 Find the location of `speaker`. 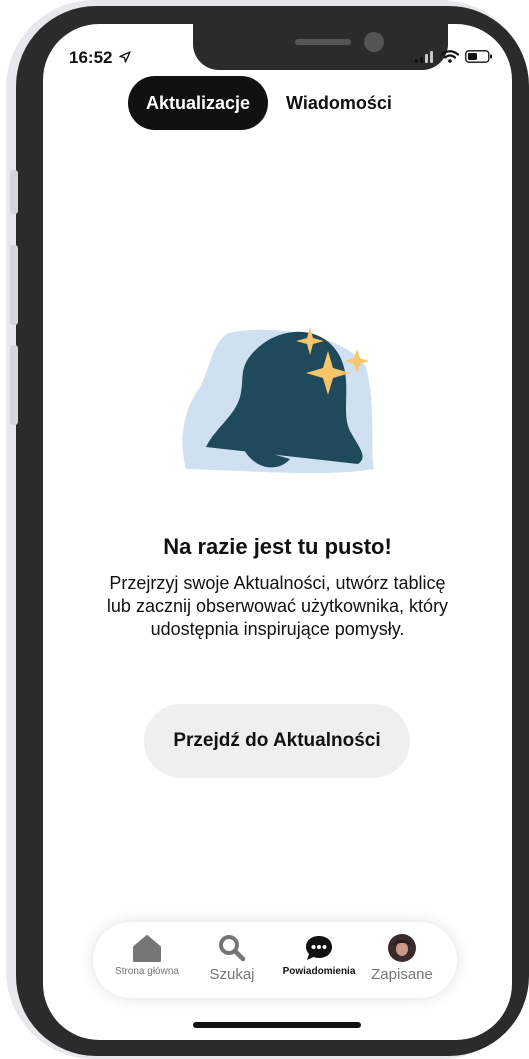

speaker is located at coordinates (323, 42).